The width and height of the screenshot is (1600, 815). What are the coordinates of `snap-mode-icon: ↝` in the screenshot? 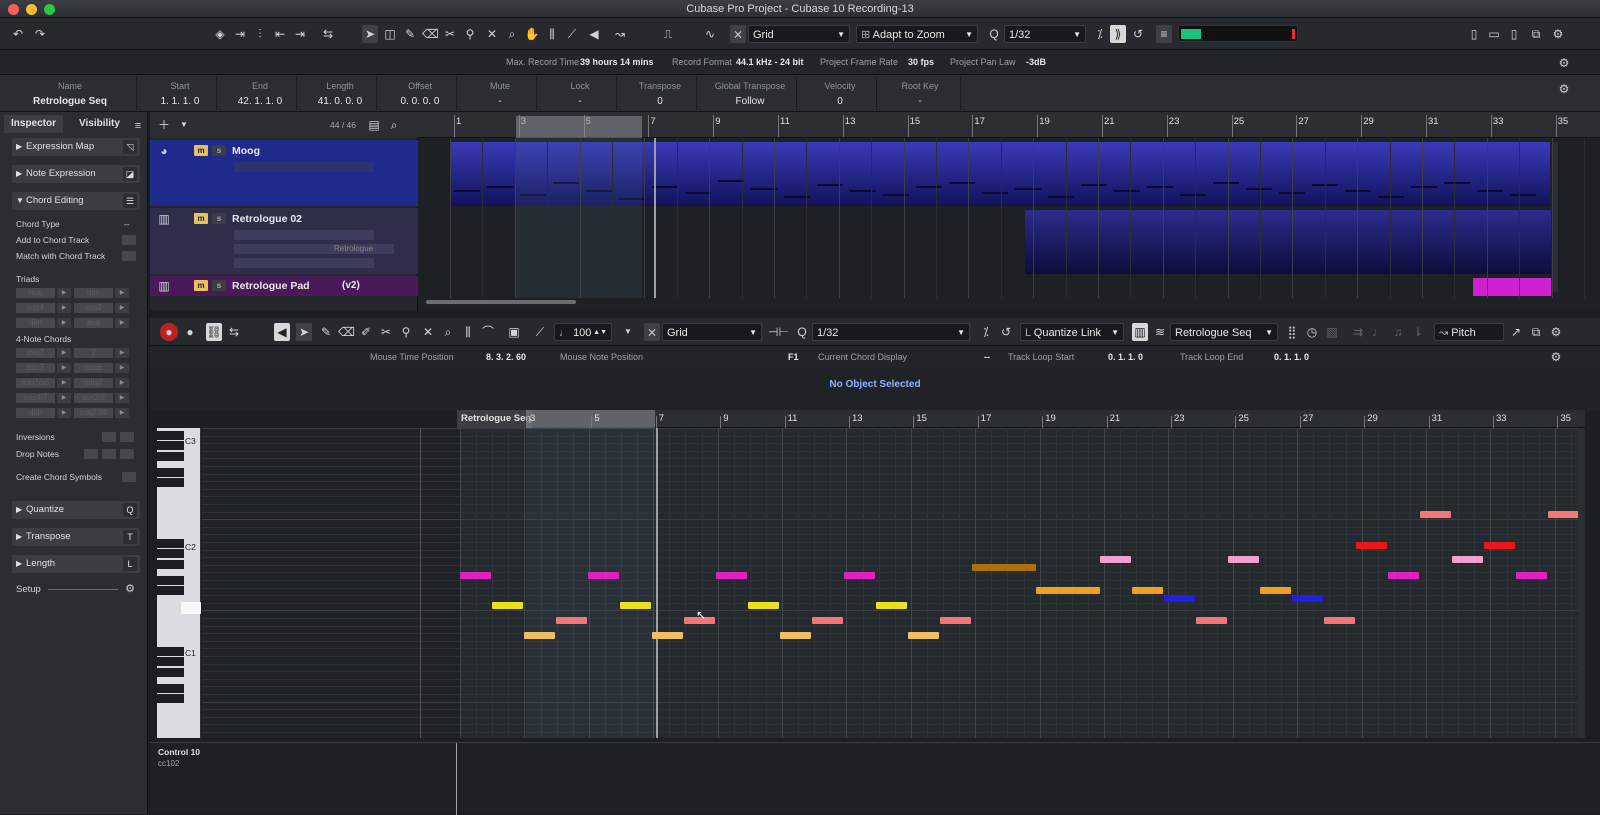 It's located at (620, 34).